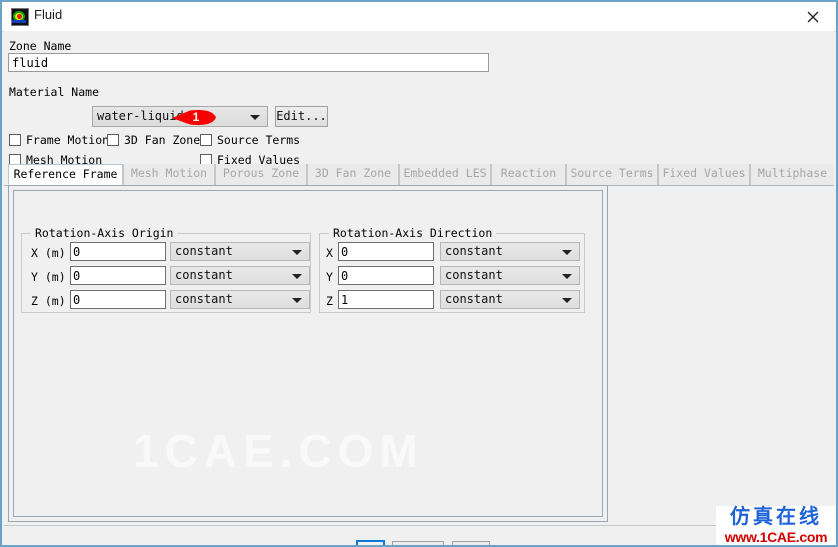  I want to click on checkbox-label: Source Terms, so click(259, 140).